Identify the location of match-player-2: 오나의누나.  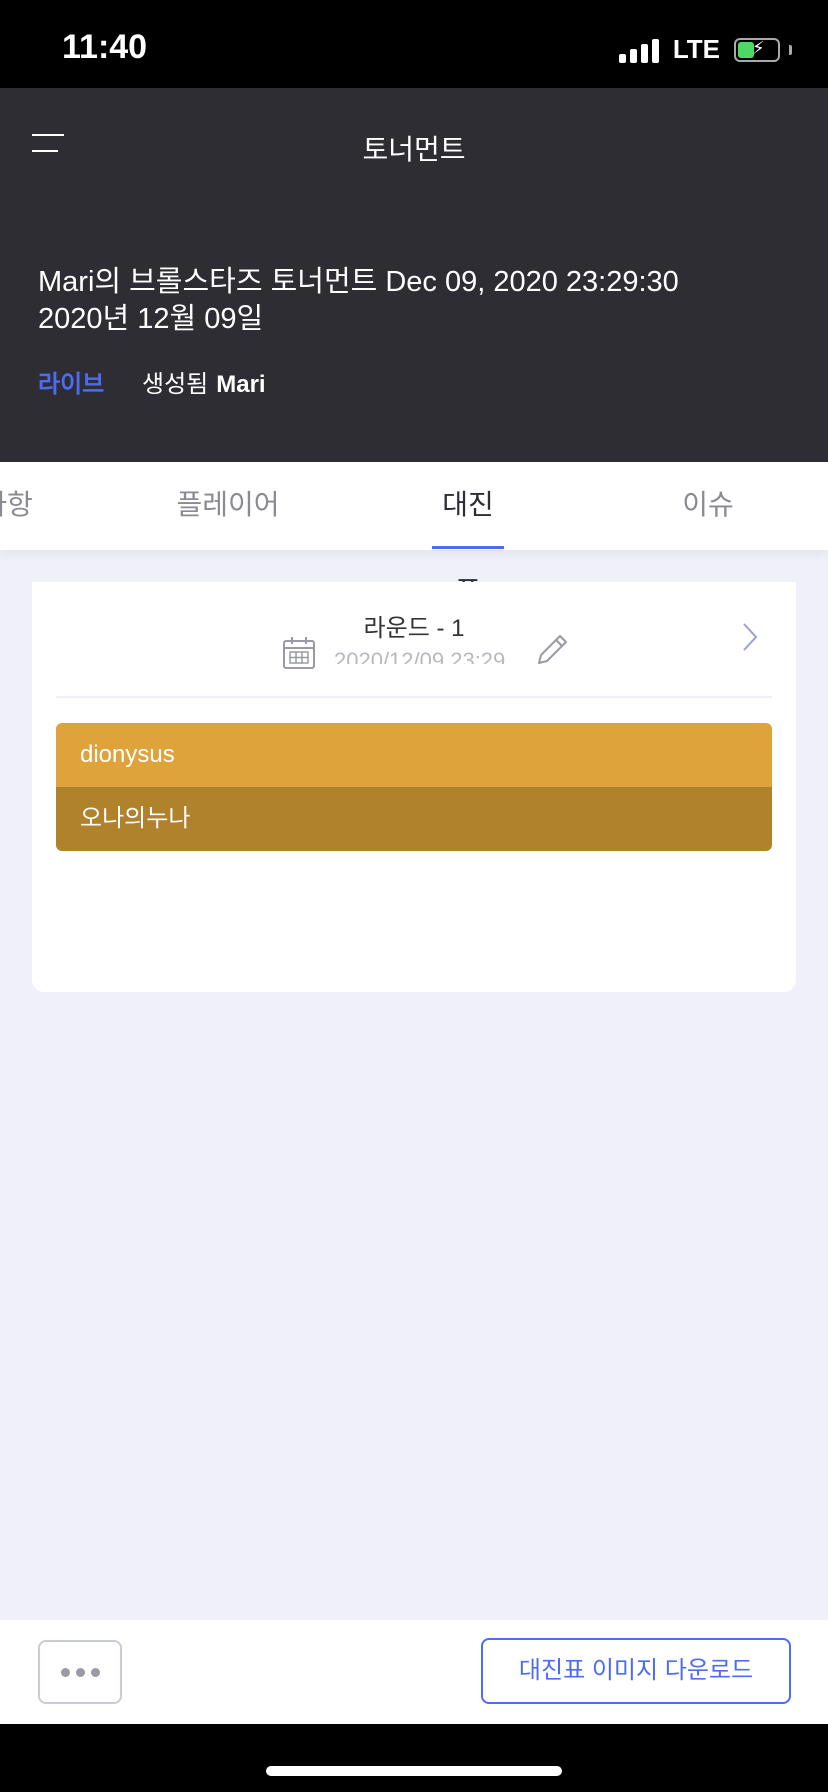
(414, 819).